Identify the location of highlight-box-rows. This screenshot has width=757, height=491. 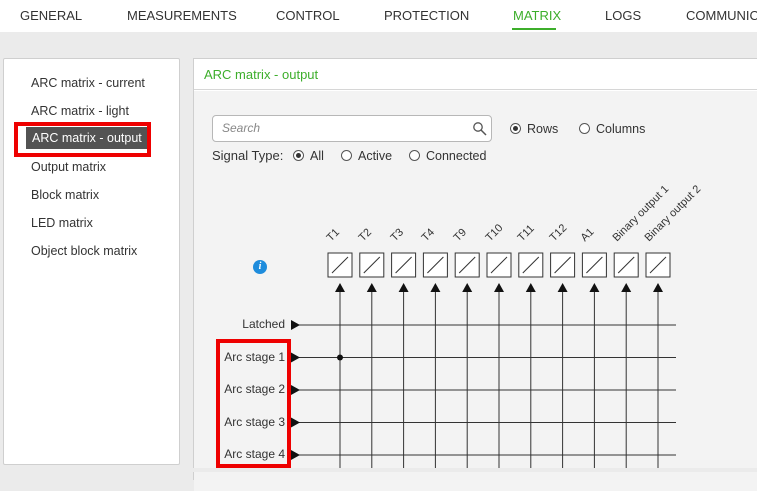
(253, 403).